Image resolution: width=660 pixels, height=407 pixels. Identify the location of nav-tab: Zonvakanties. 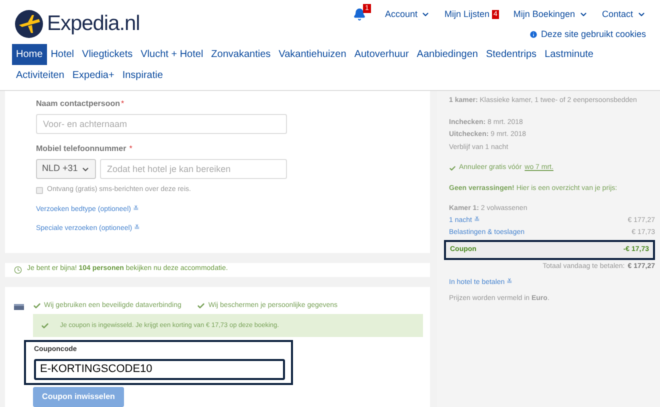
(241, 54).